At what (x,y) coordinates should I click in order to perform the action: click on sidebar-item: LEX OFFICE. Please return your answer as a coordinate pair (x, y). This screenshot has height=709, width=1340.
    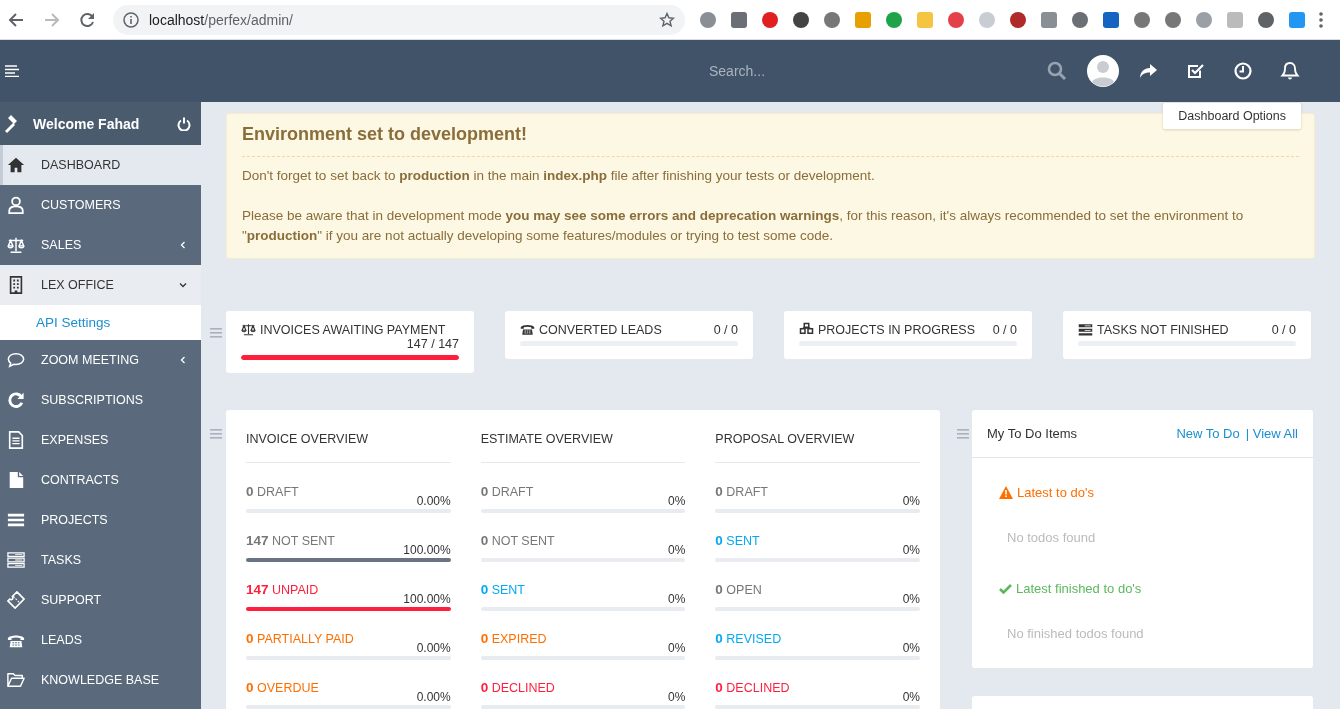
    Looking at the image, I should click on (100, 285).